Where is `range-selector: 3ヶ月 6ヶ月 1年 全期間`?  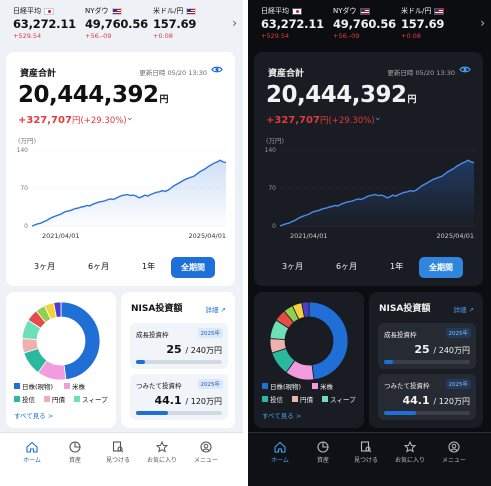
range-selector: 3ヶ月 6ヶ月 1年 全期間 is located at coordinates (368, 268).